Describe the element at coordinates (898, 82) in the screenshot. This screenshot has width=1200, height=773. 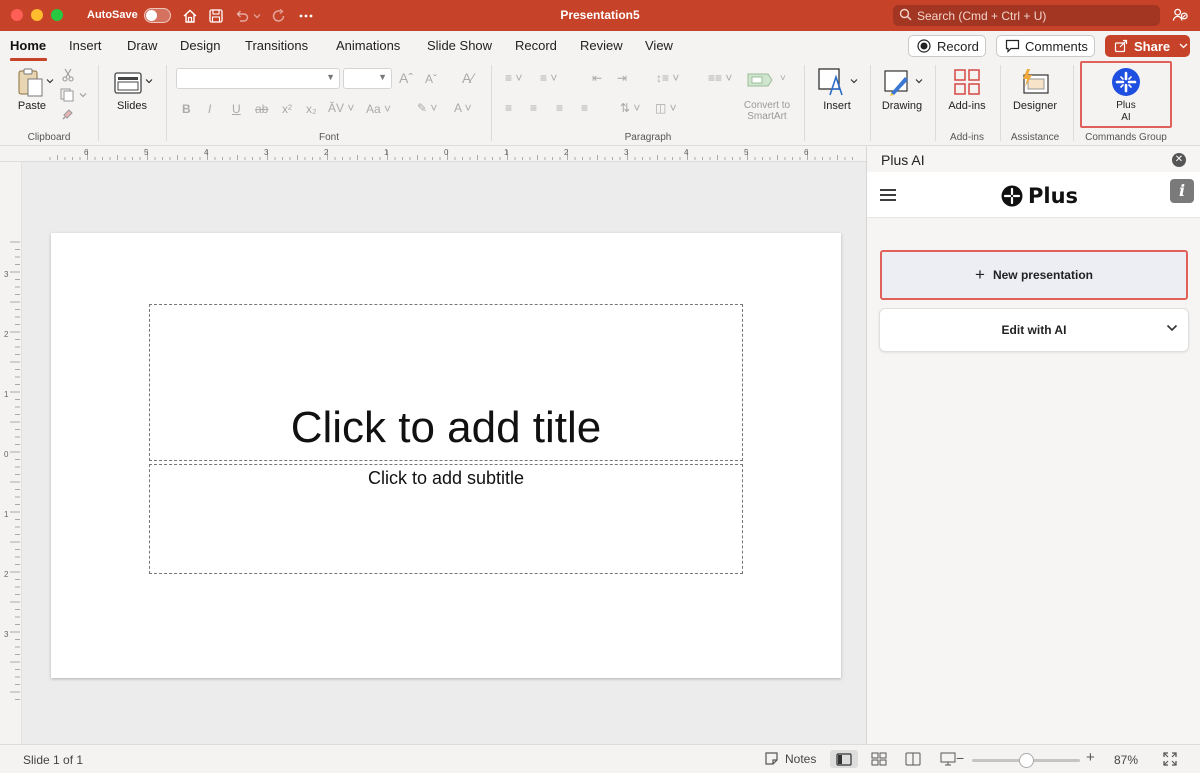
I see `drawing-icon` at that location.